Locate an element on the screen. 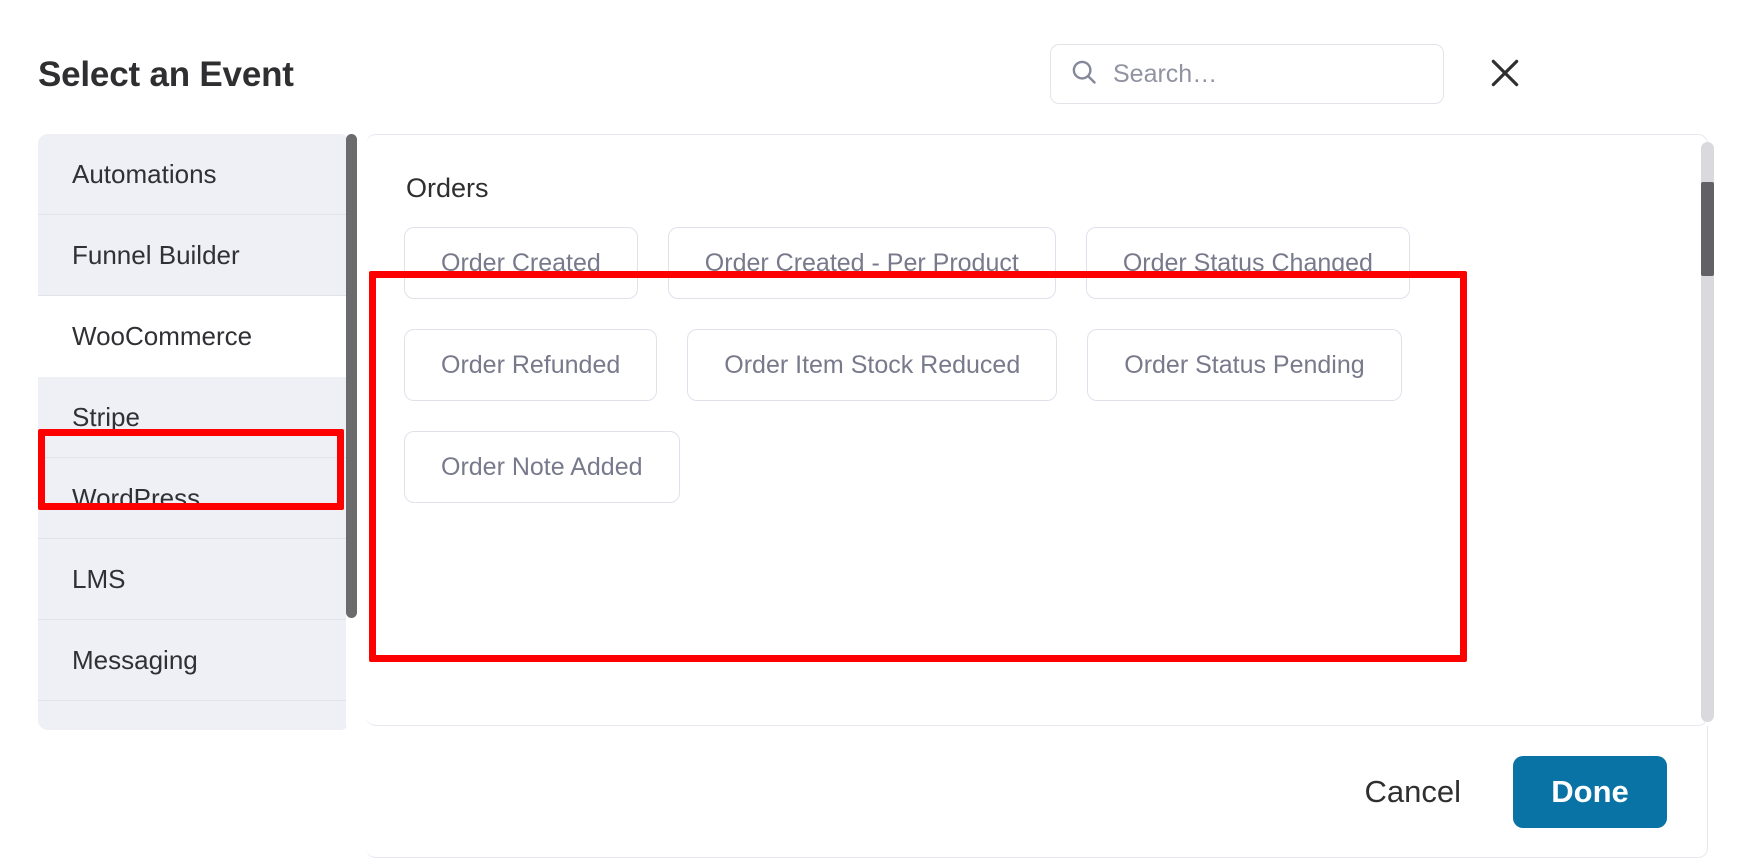 The width and height of the screenshot is (1744, 858). event-chip-label: Order Status Changed is located at coordinates (1247, 262).